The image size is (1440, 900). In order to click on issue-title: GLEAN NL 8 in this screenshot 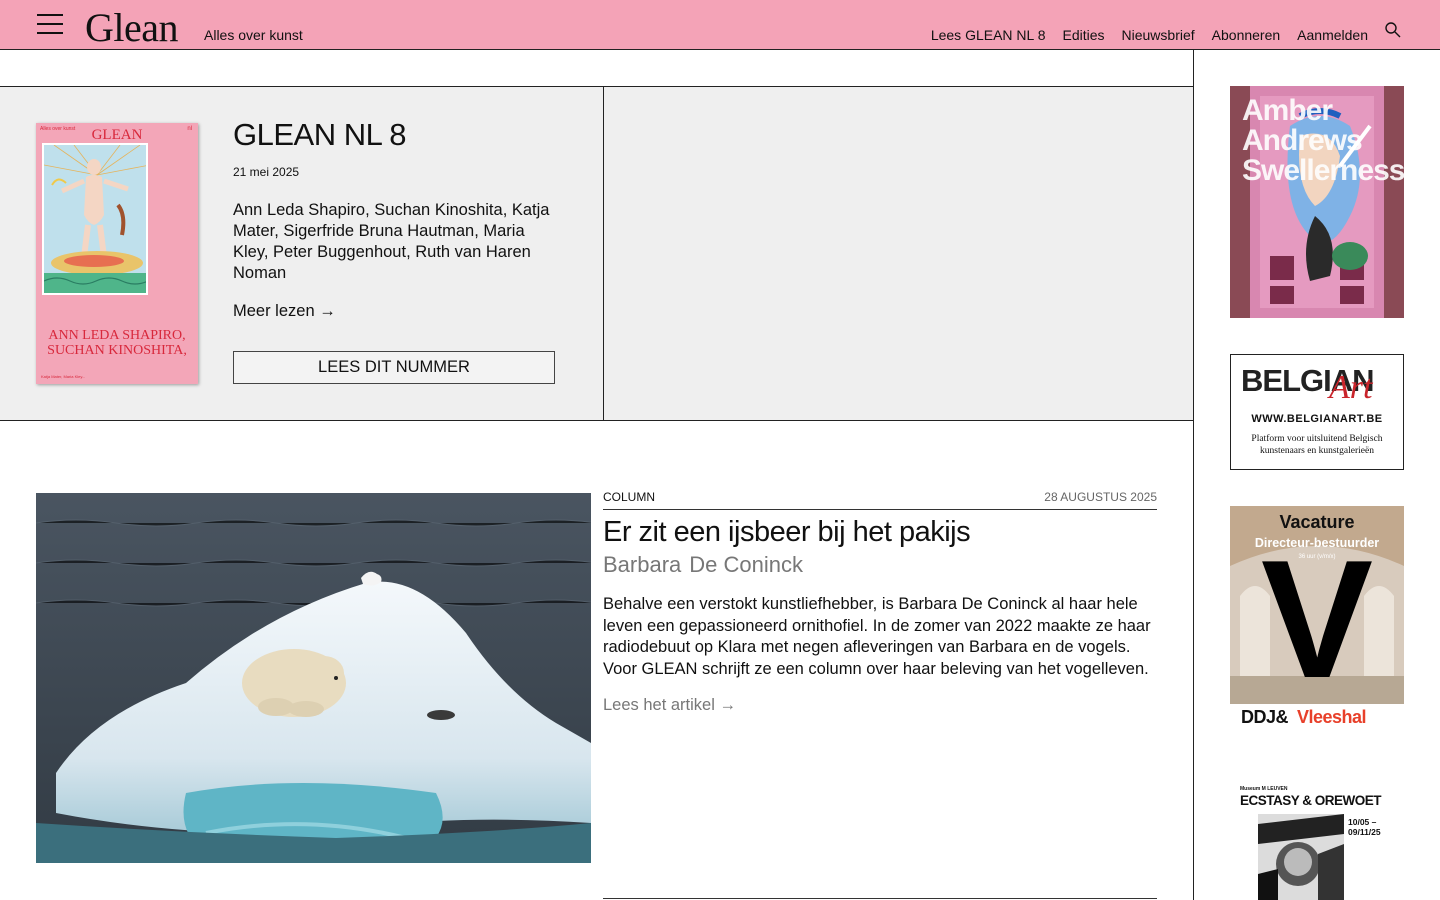, I will do `click(320, 135)`.